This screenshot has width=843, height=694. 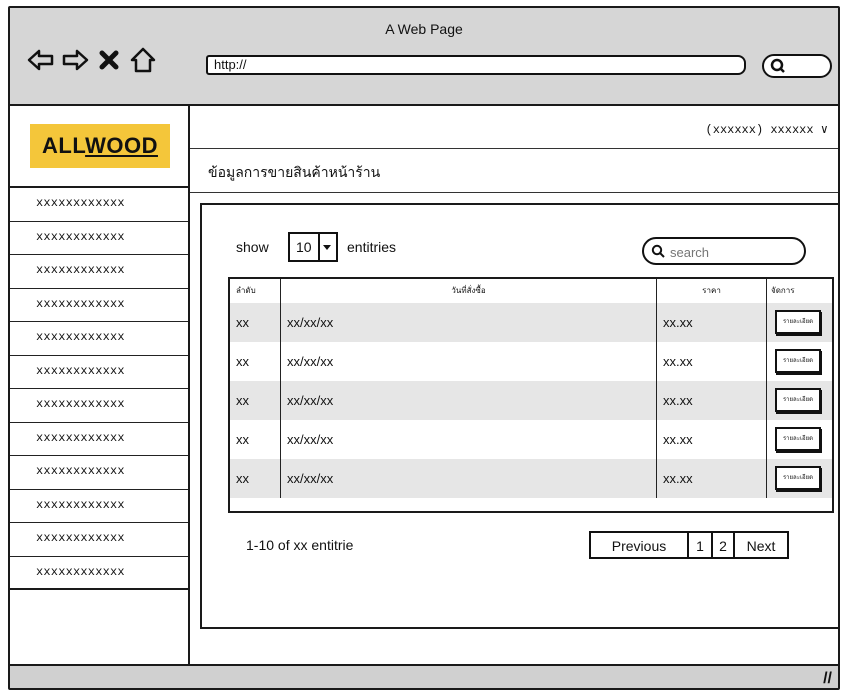 What do you see at coordinates (143, 60) in the screenshot?
I see `home-icon` at bounding box center [143, 60].